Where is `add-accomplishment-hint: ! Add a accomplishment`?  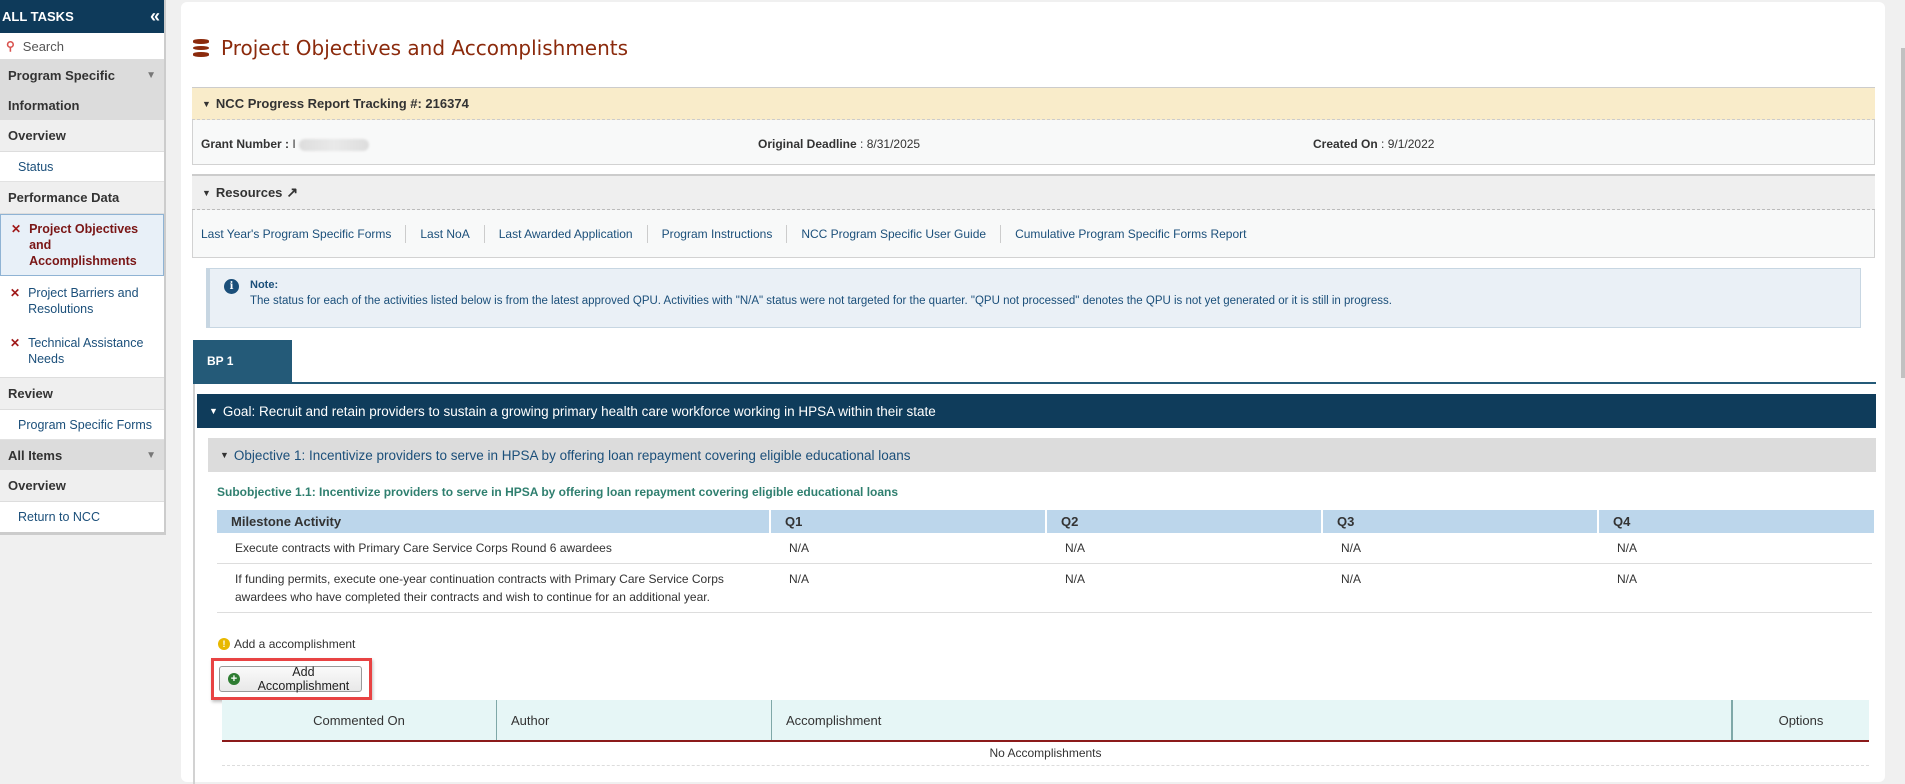 add-accomplishment-hint: ! Add a accomplishment is located at coordinates (286, 644).